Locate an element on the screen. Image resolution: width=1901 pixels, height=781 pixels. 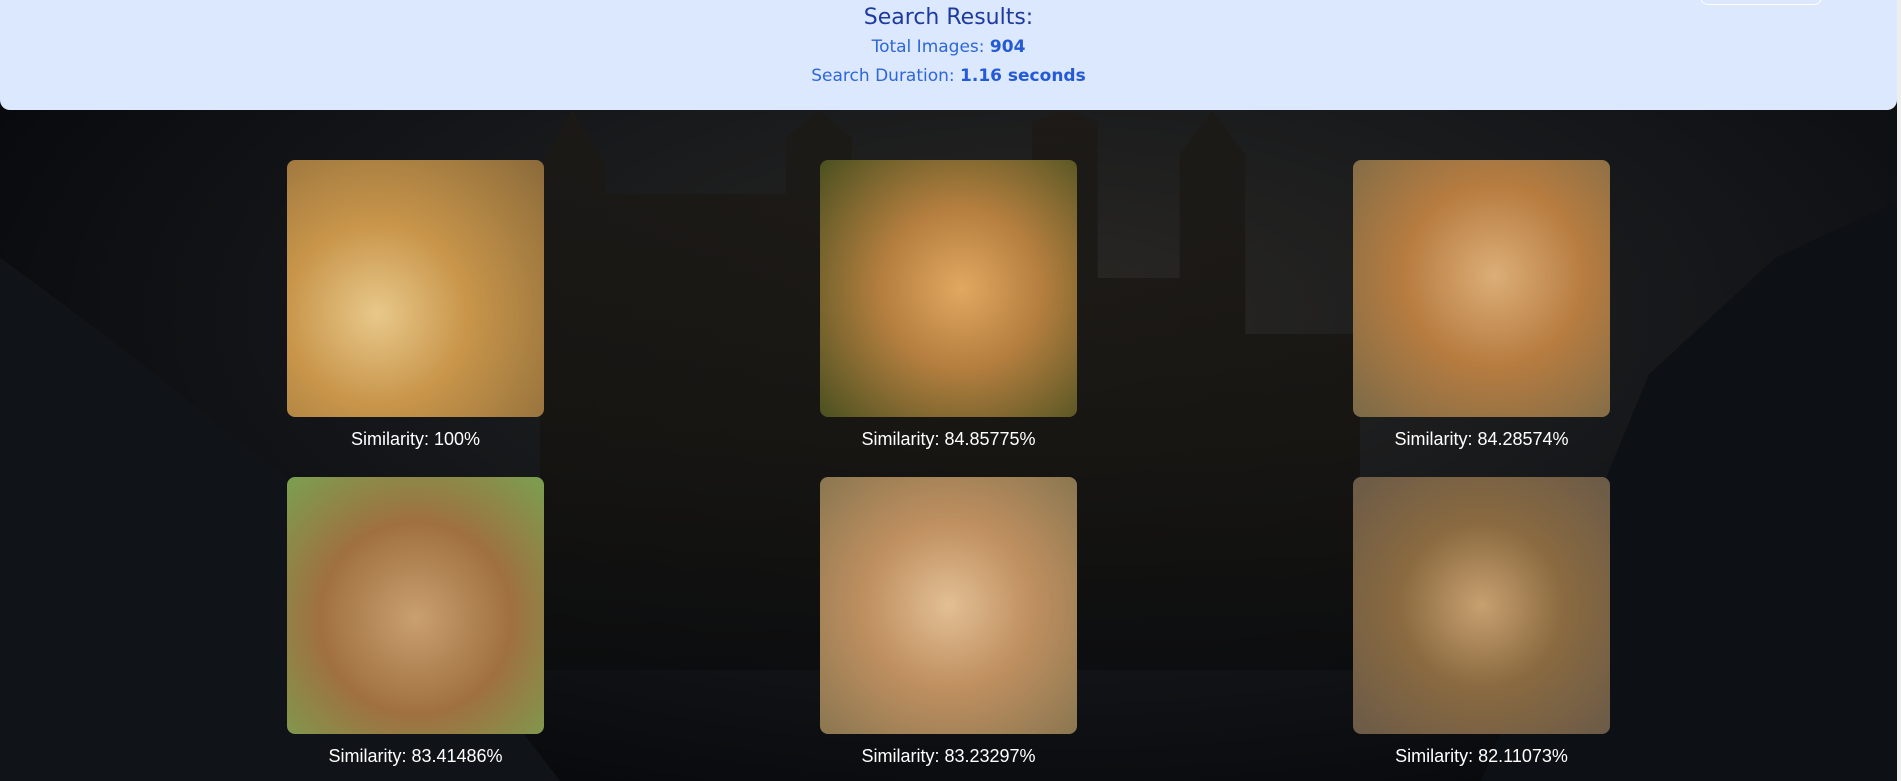
search-duration-value: 1.16 seconds is located at coordinates (1023, 76).